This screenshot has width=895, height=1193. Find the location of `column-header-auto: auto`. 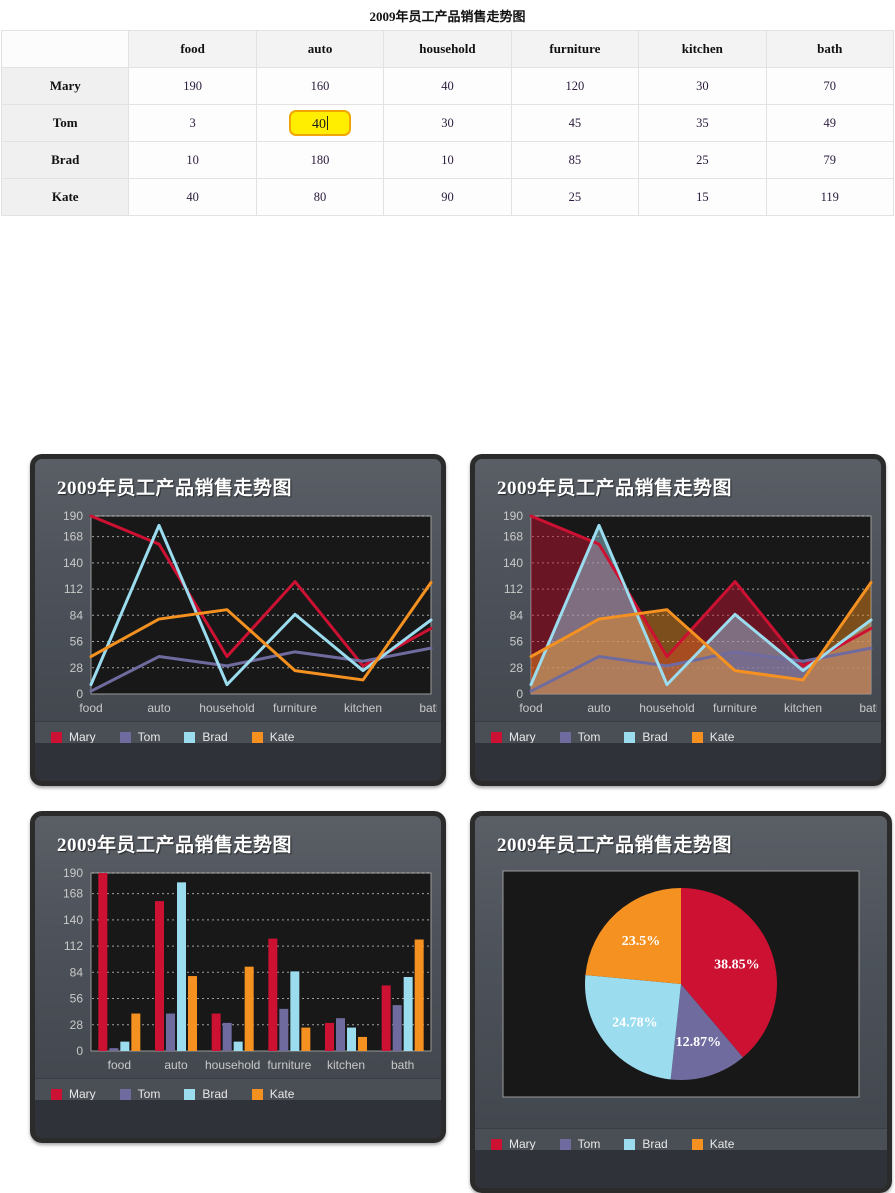

column-header-auto: auto is located at coordinates (320, 49).